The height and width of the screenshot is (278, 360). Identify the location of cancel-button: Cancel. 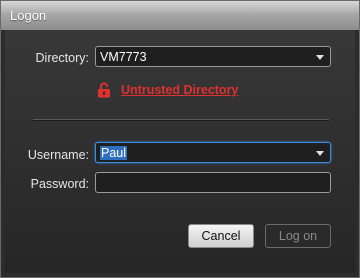
(221, 236).